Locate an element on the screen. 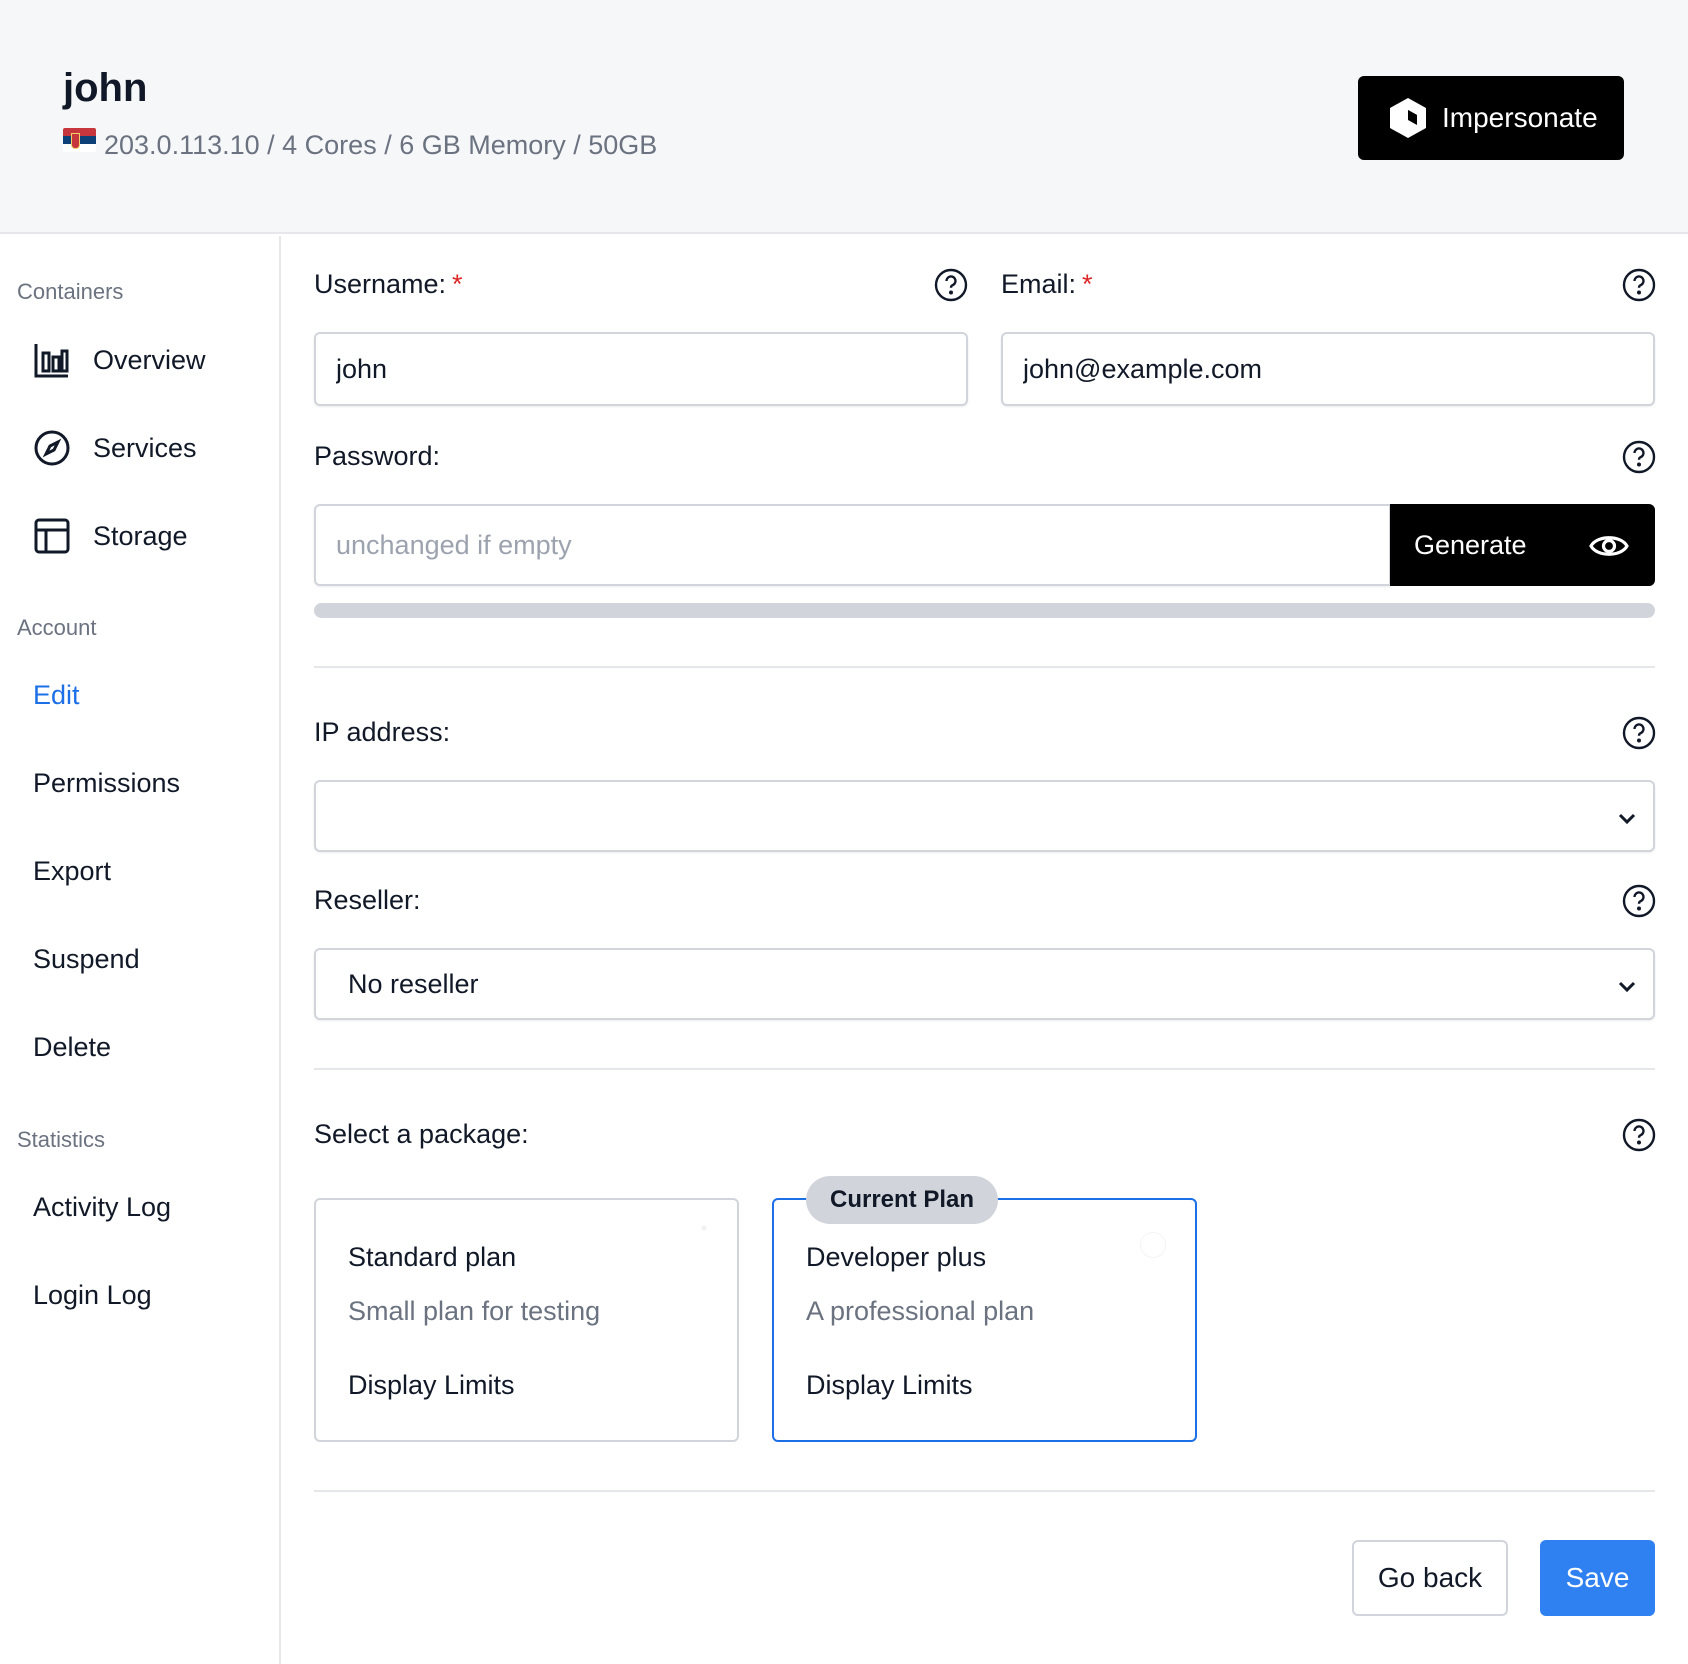 The width and height of the screenshot is (1688, 1664). reseller-label: Reseller: is located at coordinates (367, 900).